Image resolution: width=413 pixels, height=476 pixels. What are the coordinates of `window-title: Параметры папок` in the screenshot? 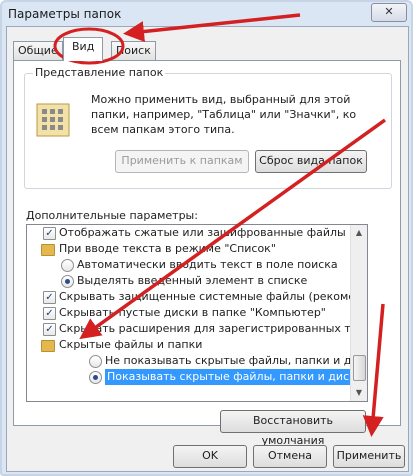 It's located at (65, 14).